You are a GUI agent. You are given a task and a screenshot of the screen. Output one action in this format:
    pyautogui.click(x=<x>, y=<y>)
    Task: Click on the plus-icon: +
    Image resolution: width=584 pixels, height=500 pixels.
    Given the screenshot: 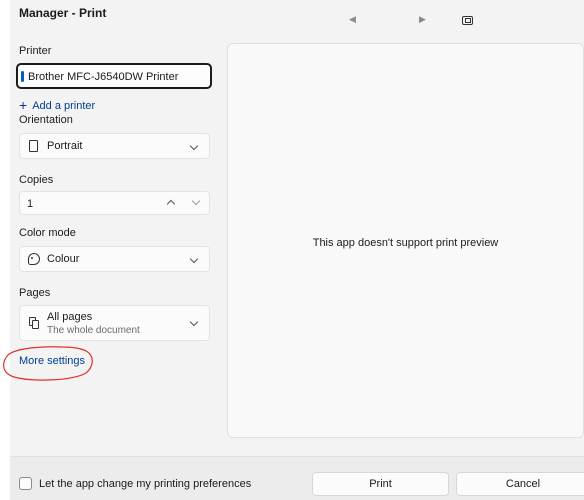 What is the action you would take?
    pyautogui.click(x=23, y=105)
    